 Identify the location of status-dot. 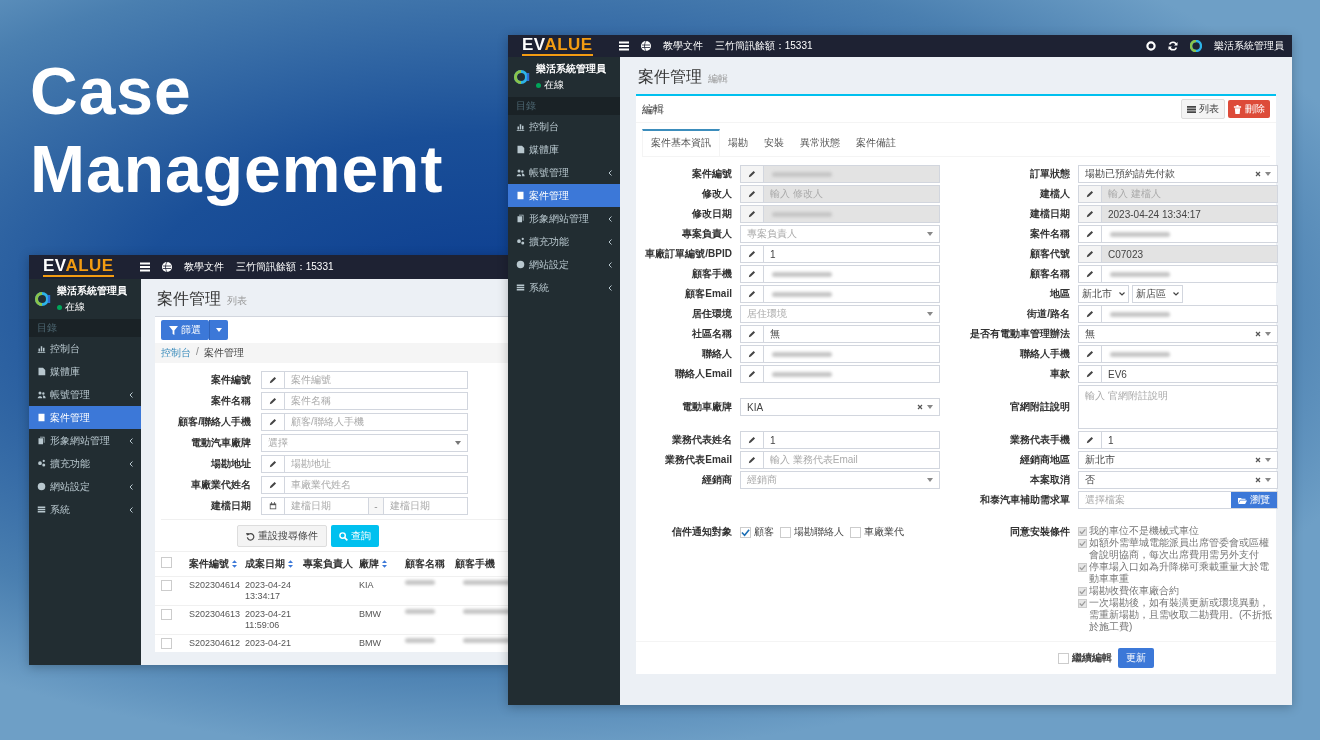
(59, 307).